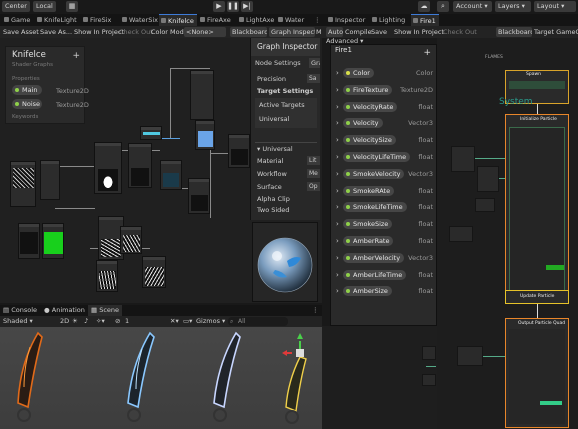 Image resolution: width=578 pixels, height=429 pixels. I want to click on lerp-node, so click(140, 165).